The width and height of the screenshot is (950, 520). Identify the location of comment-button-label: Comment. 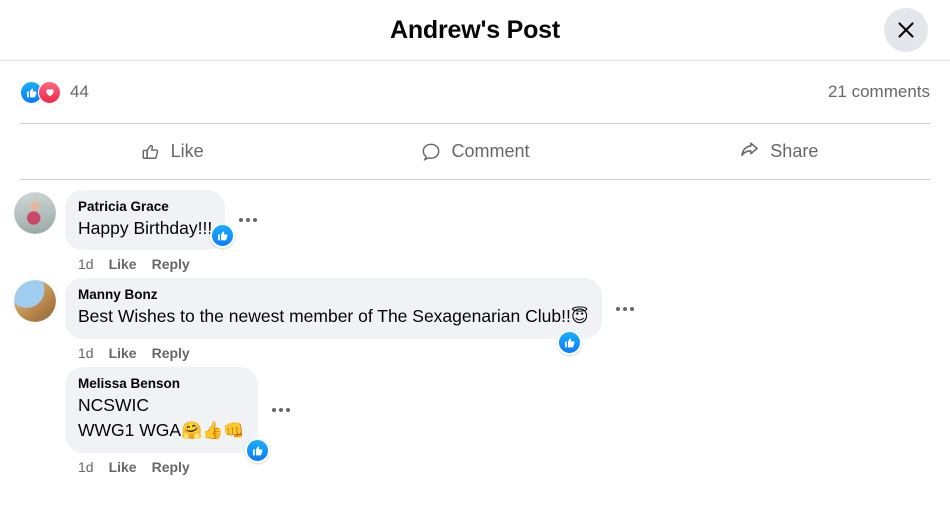
(490, 151).